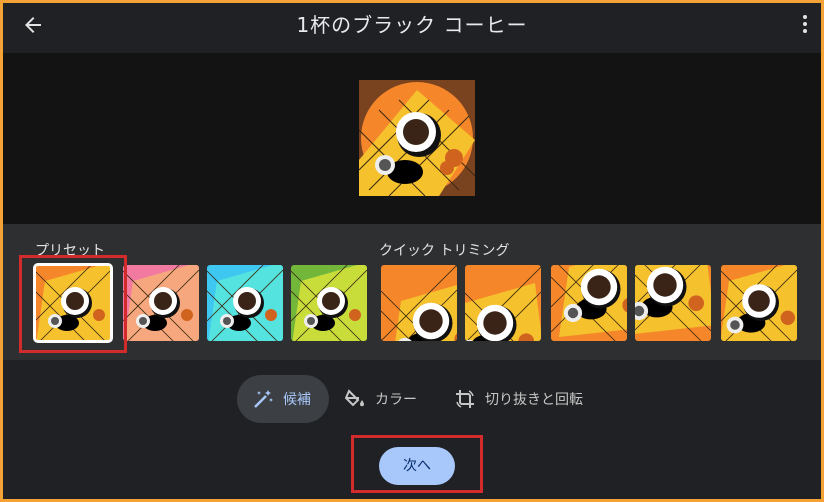 The height and width of the screenshot is (502, 824). I want to click on preset-green, so click(329, 303).